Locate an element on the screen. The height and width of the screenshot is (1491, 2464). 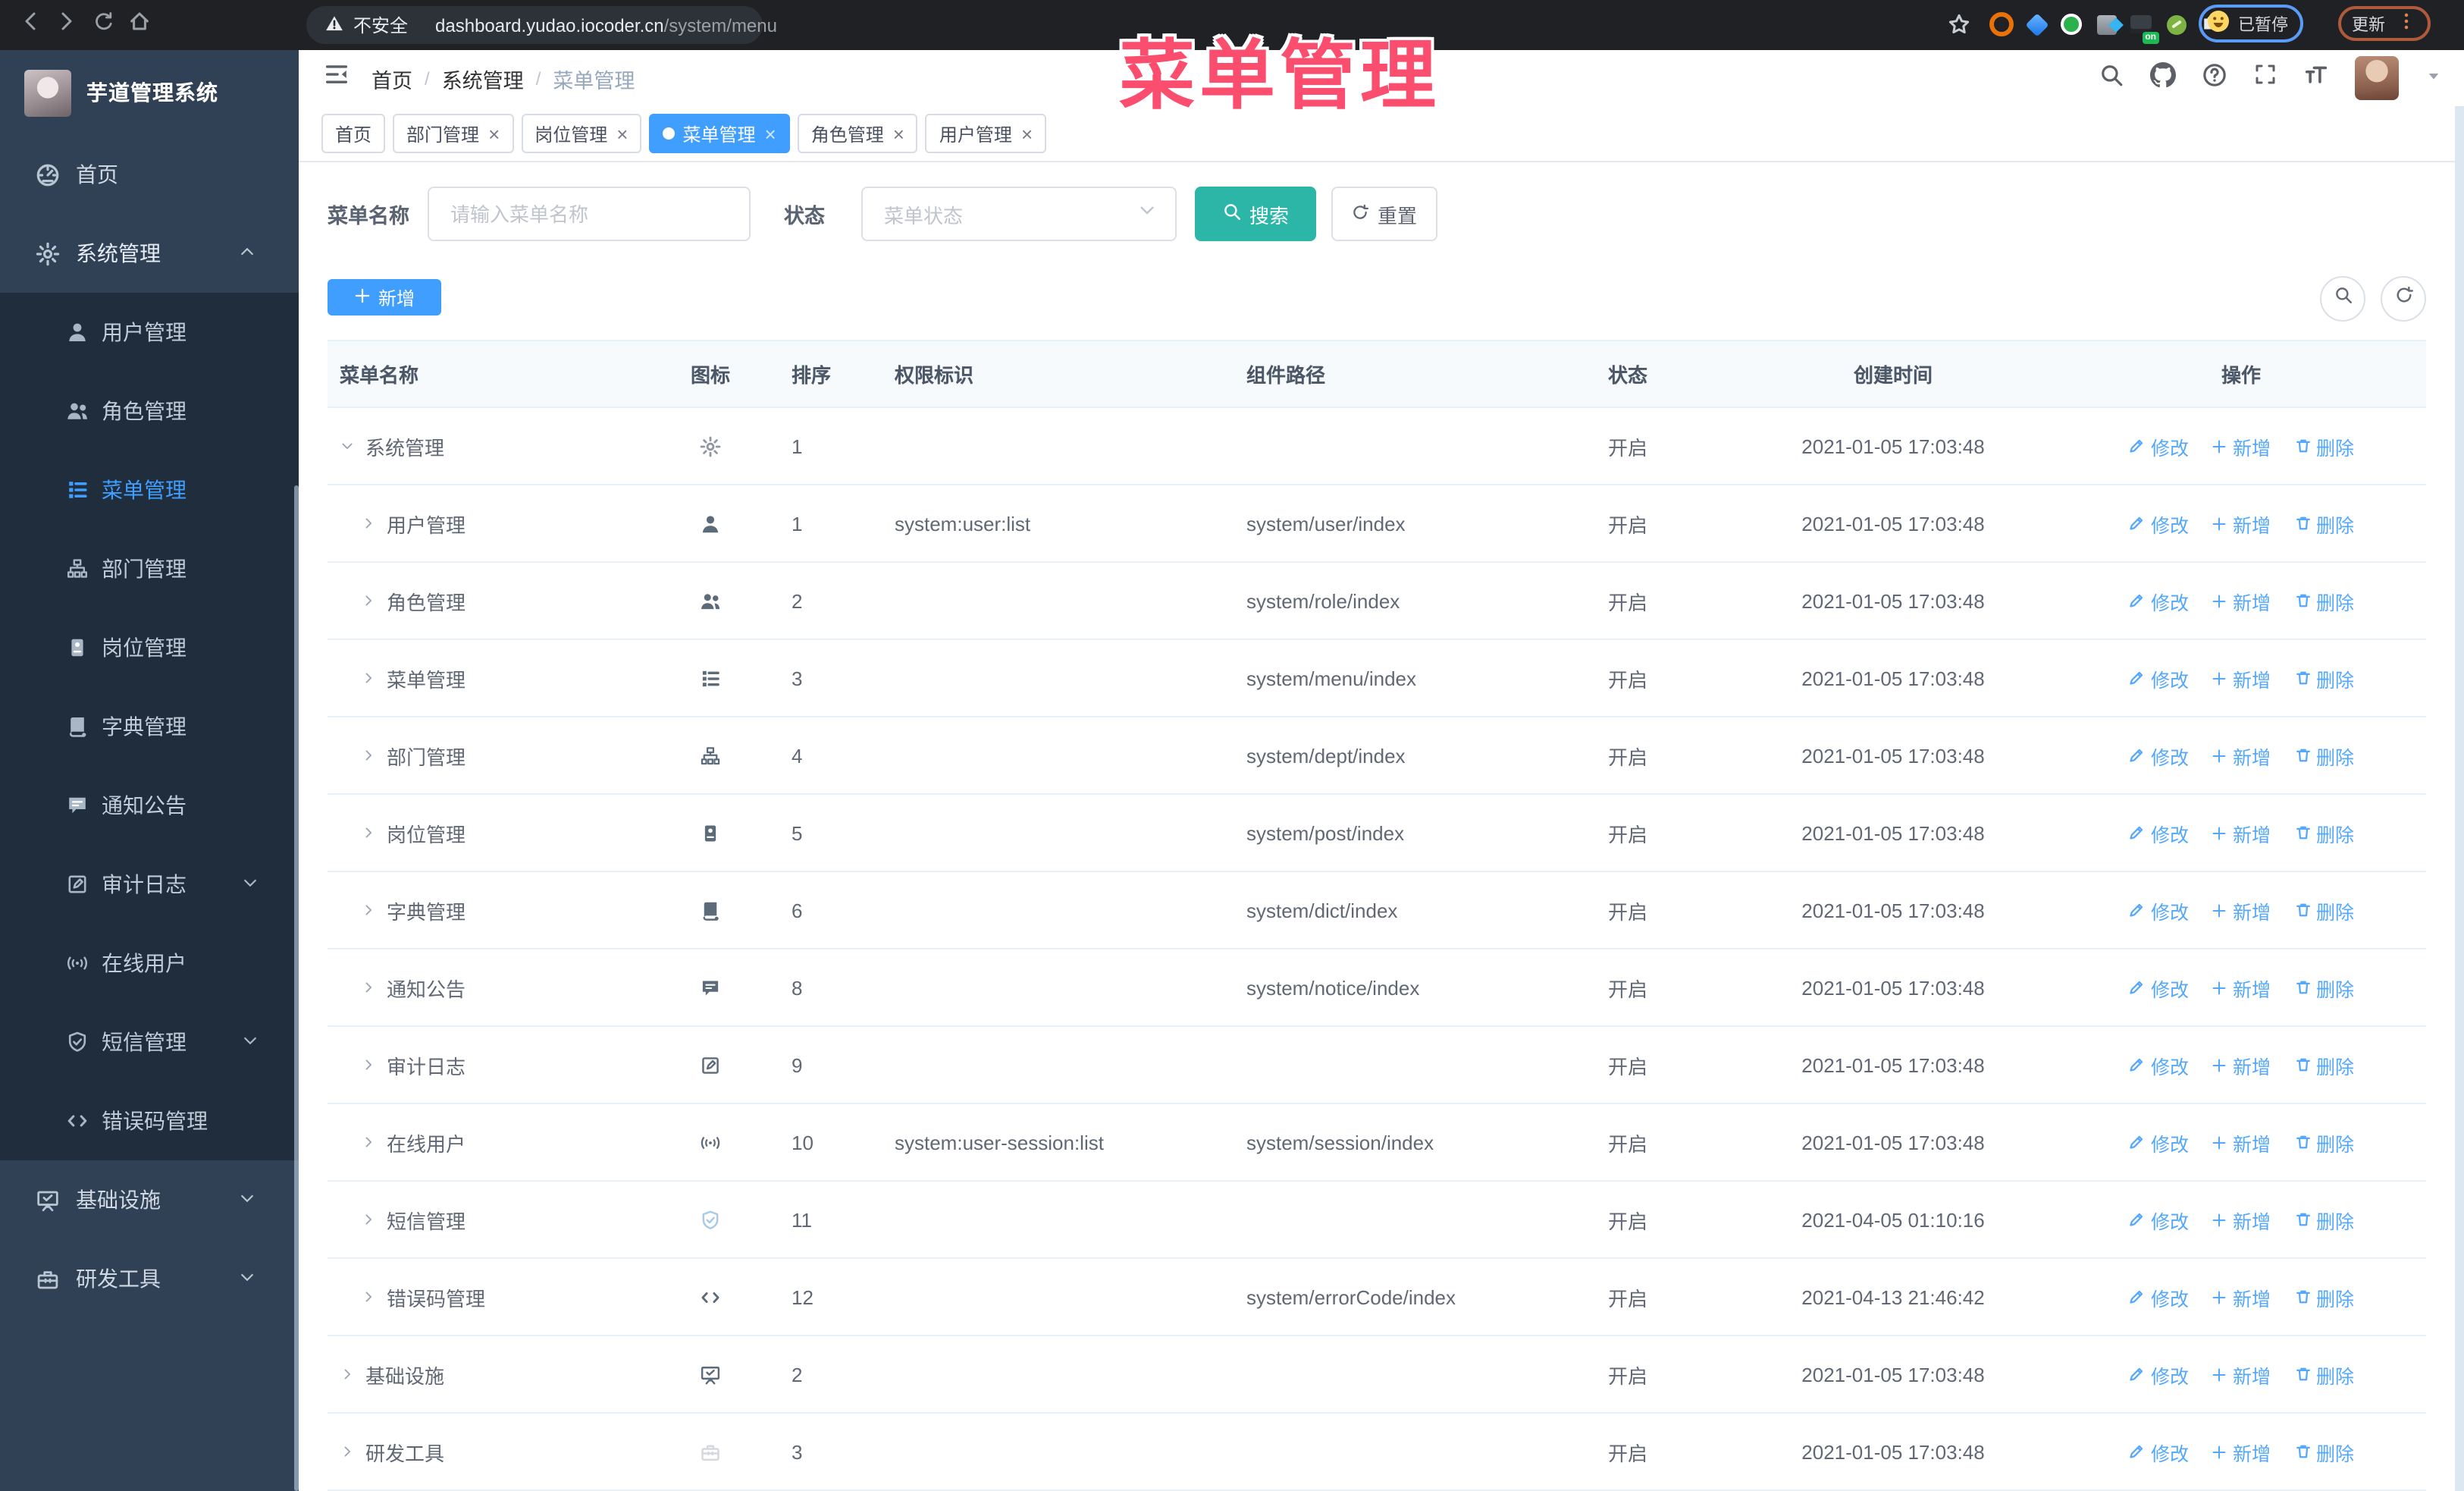
profile-paused-chip: 已暂停 is located at coordinates (2251, 23).